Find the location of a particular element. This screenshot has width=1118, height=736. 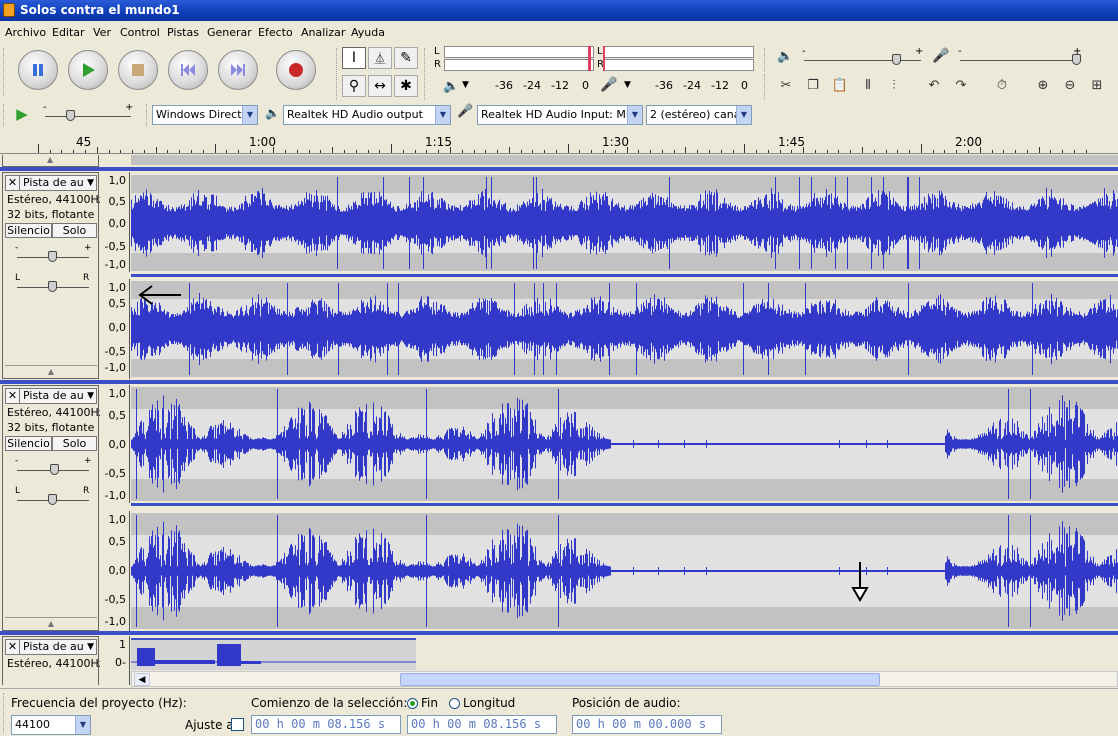

menu-ayuda: Ayuda is located at coordinates (368, 32).